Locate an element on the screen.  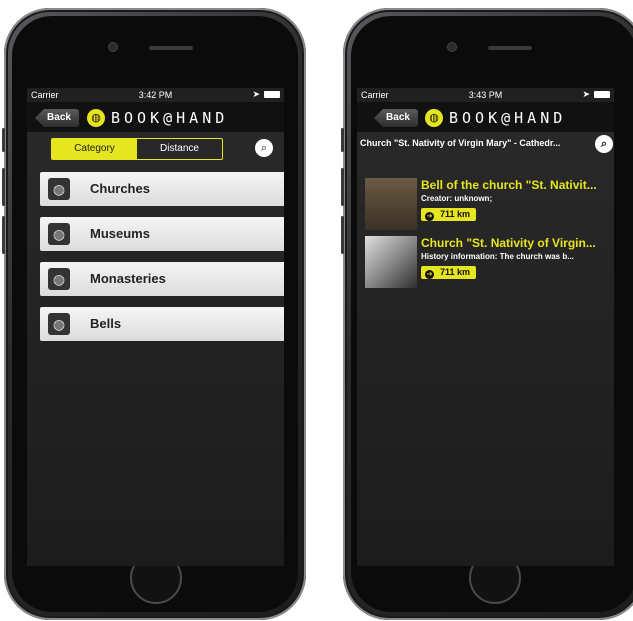
segmented-control: Category Distance is located at coordinates (137, 149).